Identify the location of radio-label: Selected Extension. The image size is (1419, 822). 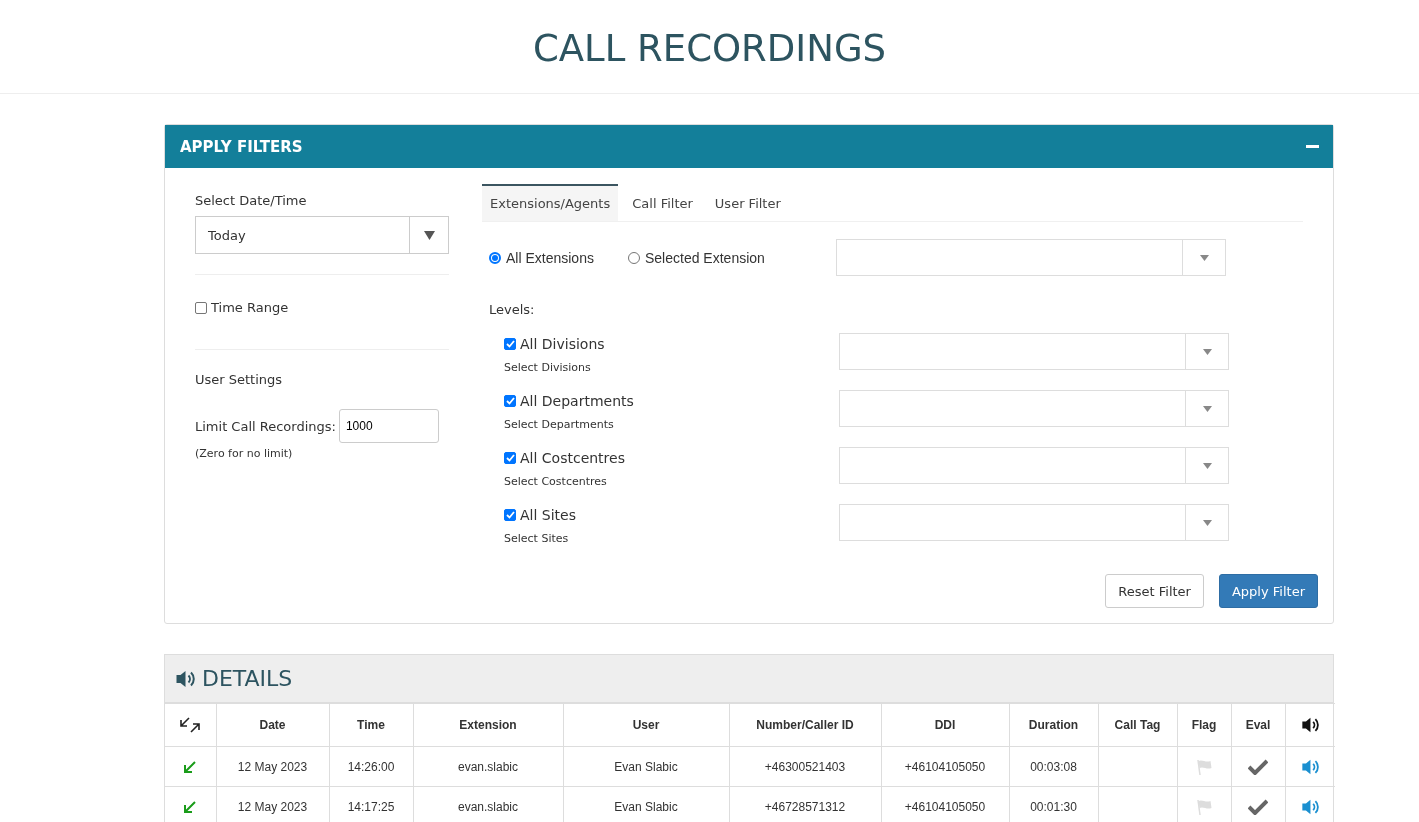
(705, 257).